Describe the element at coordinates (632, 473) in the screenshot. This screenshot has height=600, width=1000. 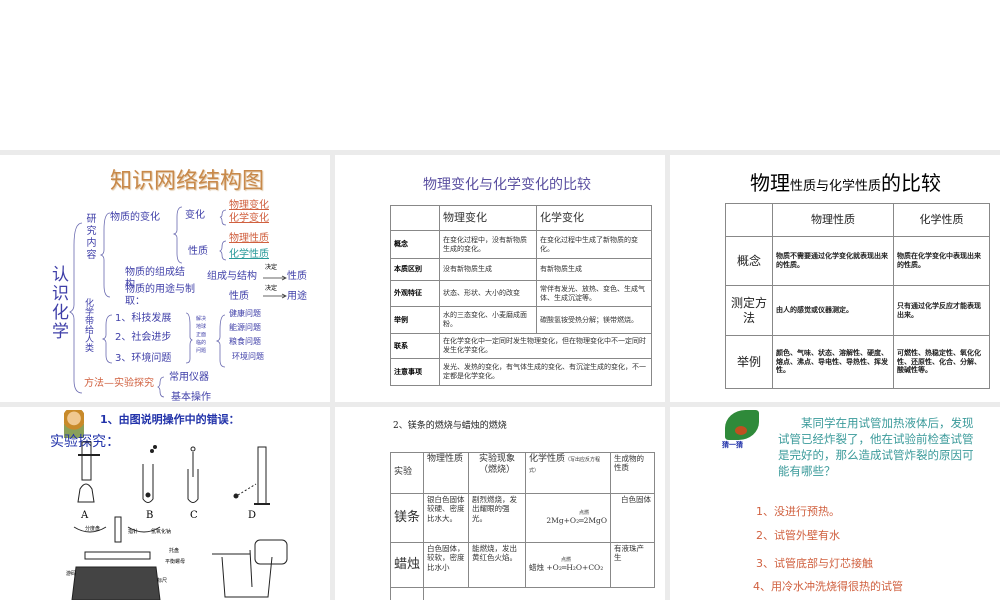
I see `header-cell: 生成物的性质` at that location.